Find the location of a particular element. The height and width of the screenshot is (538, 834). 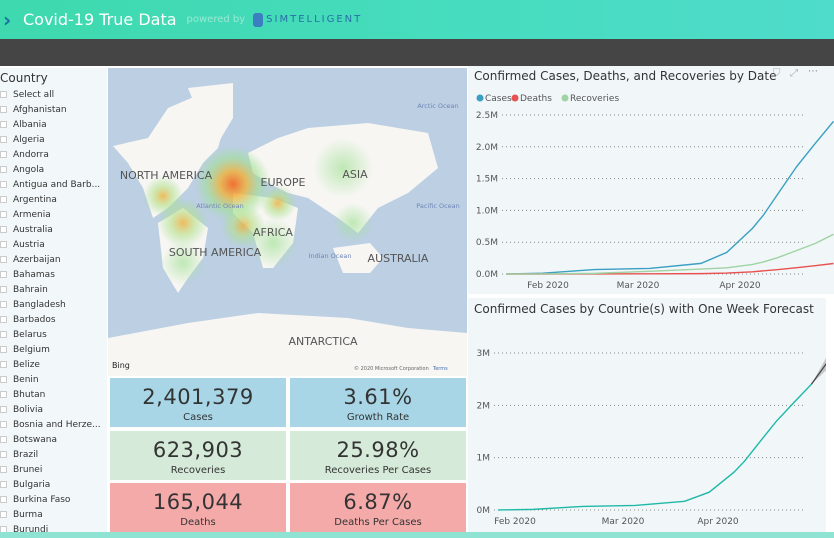

kpi-value: 2,401,379 is located at coordinates (198, 397).